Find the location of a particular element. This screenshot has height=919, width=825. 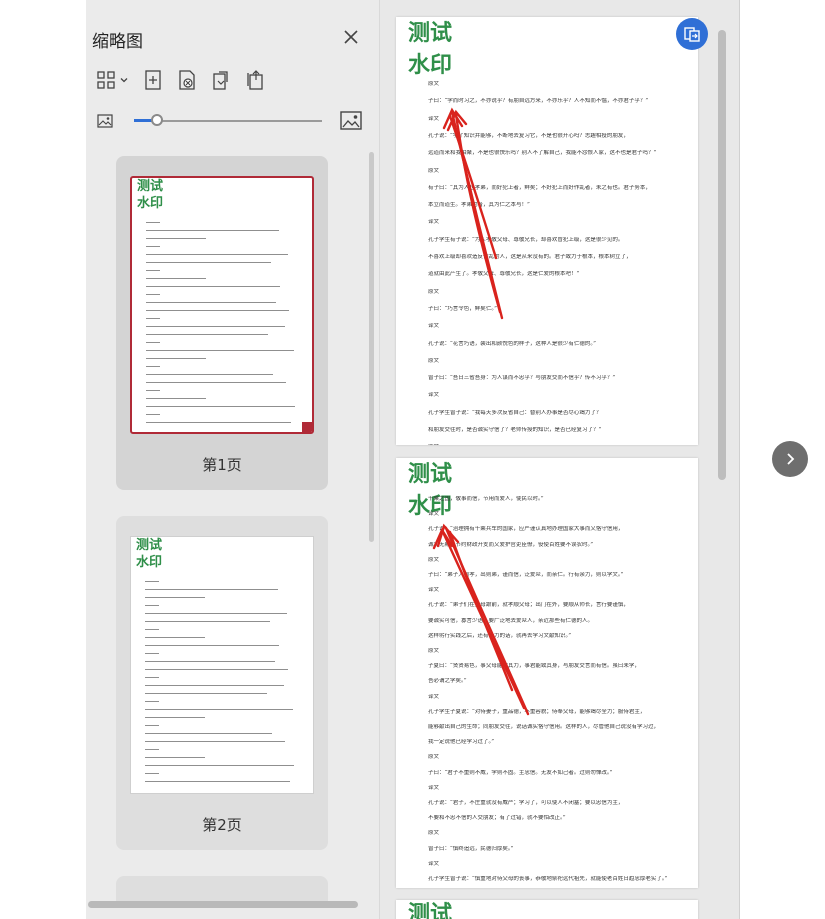

right-margin is located at coordinates (782, 459).